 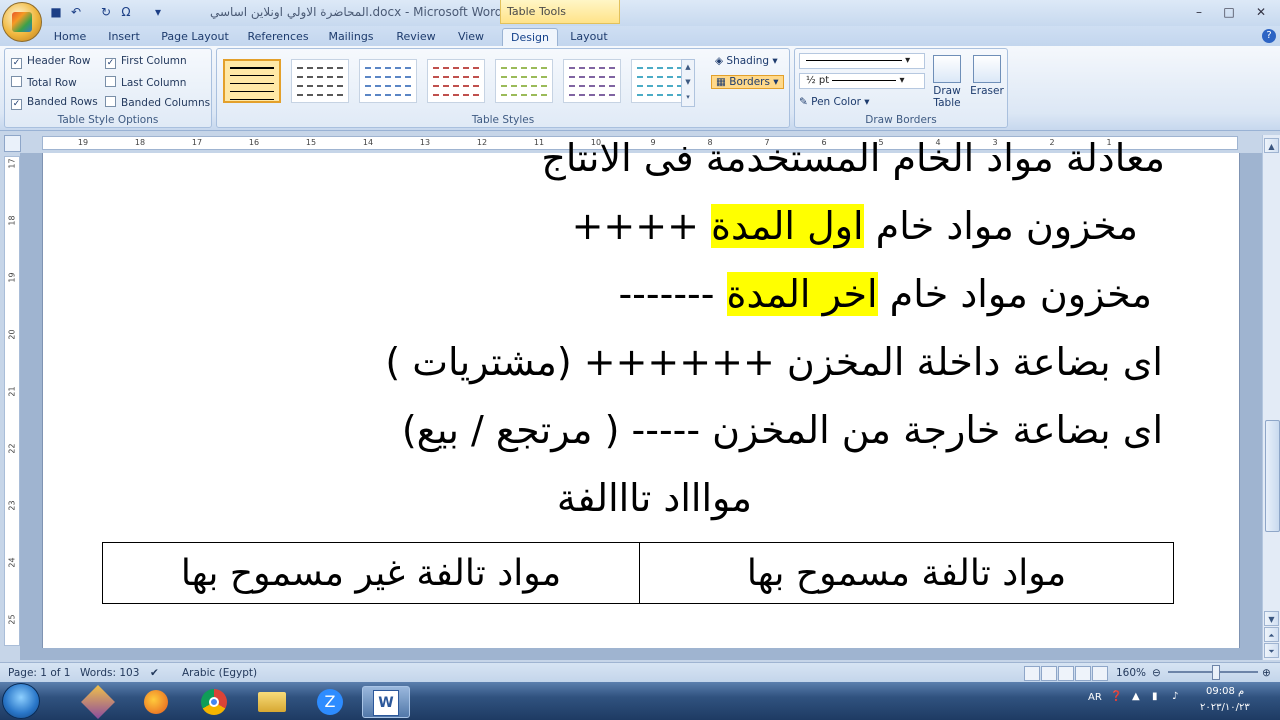 What do you see at coordinates (330, 702) in the screenshot?
I see `zoom-icon: Z` at bounding box center [330, 702].